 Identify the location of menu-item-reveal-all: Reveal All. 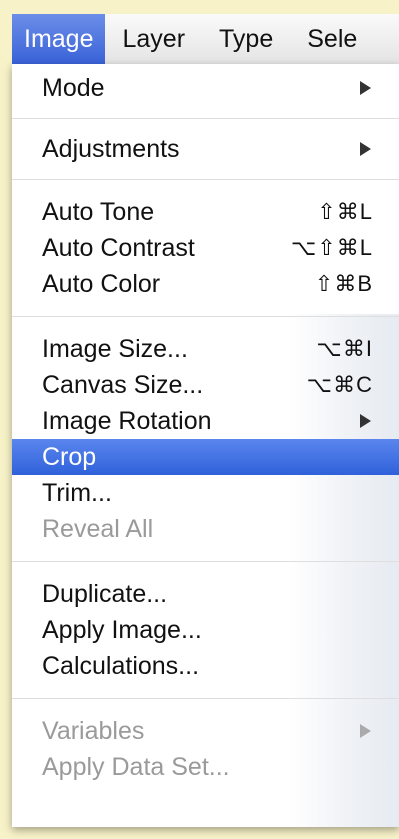
(205, 529).